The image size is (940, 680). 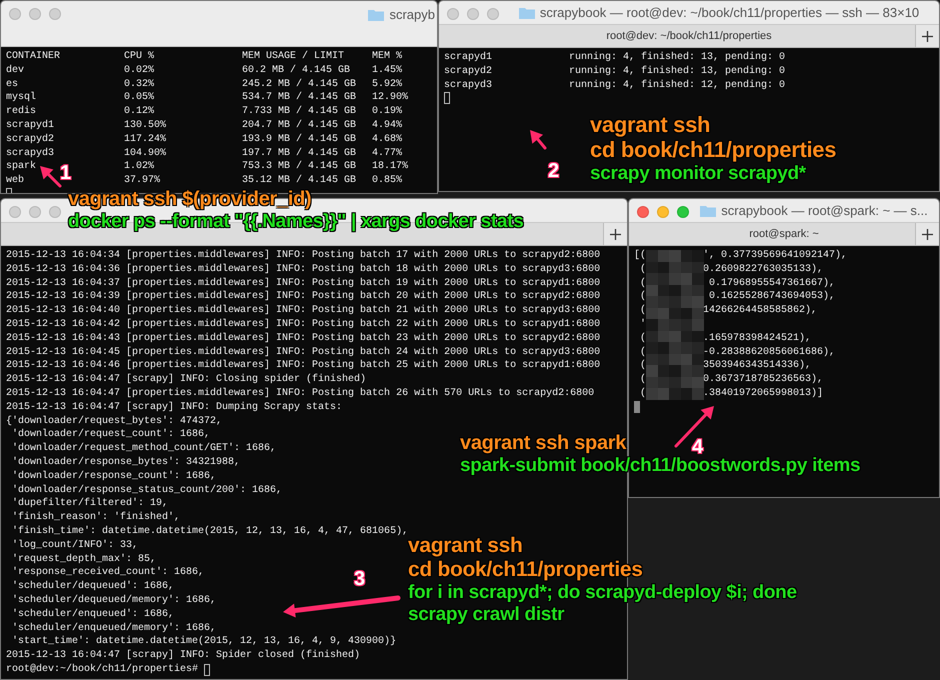 I want to click on table-cell: redis, so click(x=21, y=112).